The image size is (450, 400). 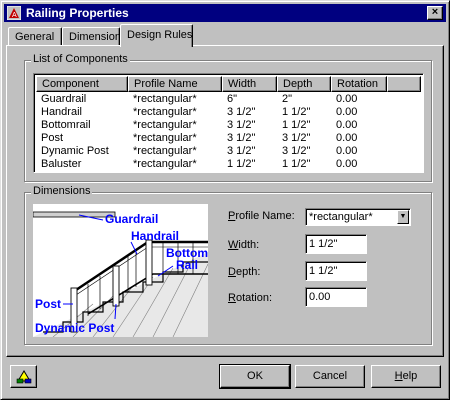 I want to click on tab-label: General, so click(x=35, y=37).